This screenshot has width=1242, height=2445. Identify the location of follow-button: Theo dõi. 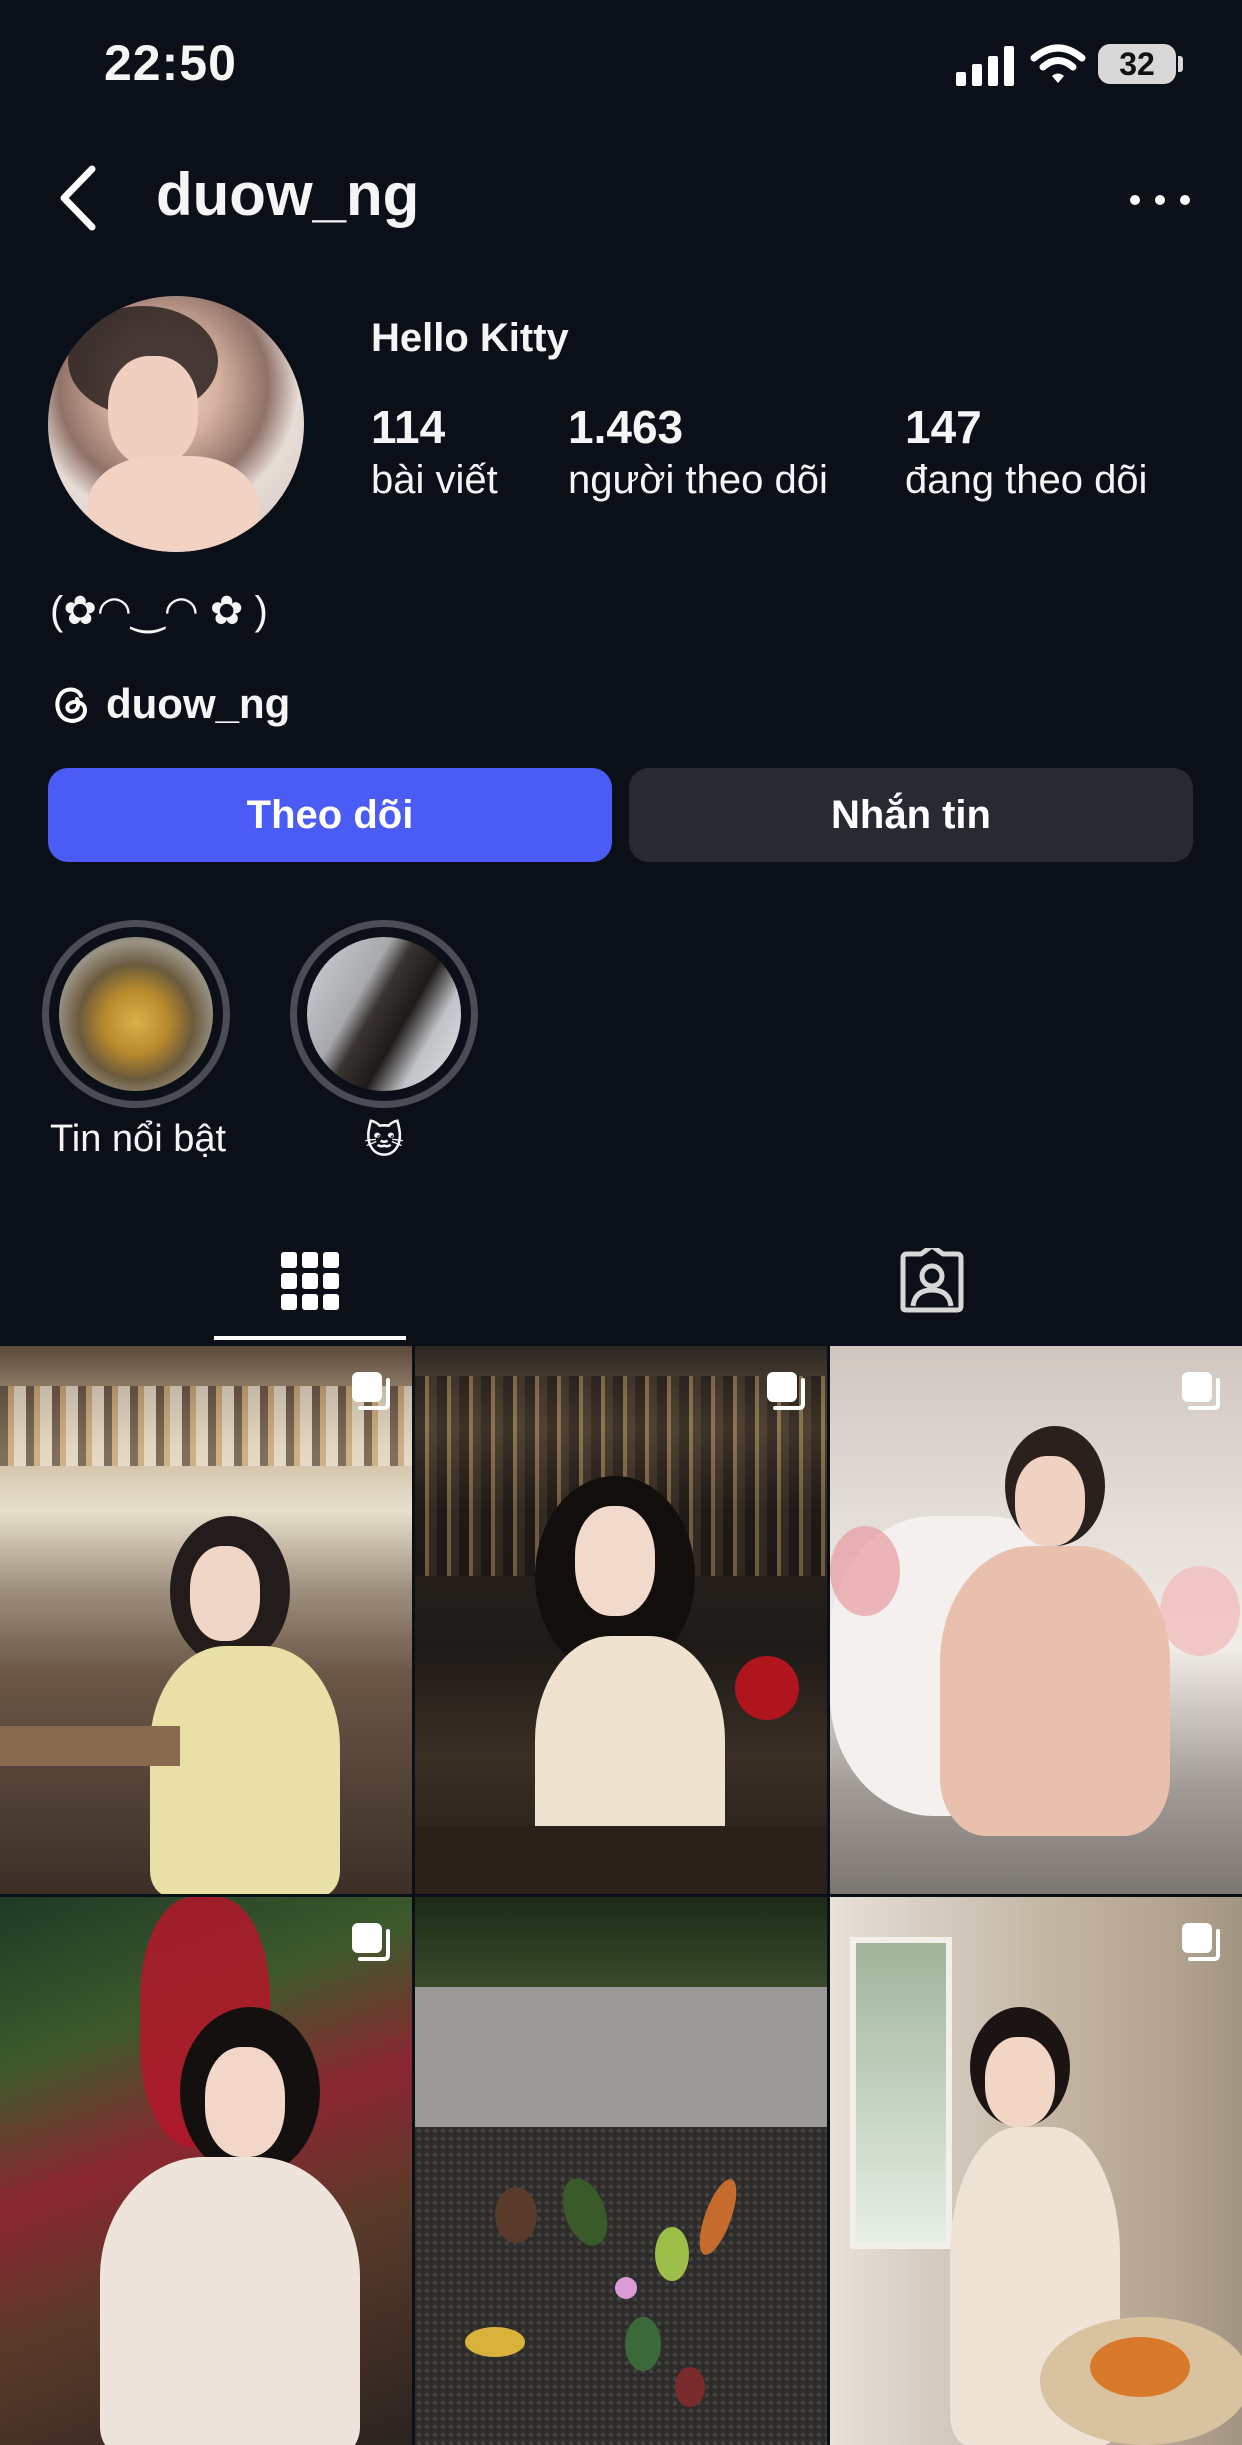
(330, 815).